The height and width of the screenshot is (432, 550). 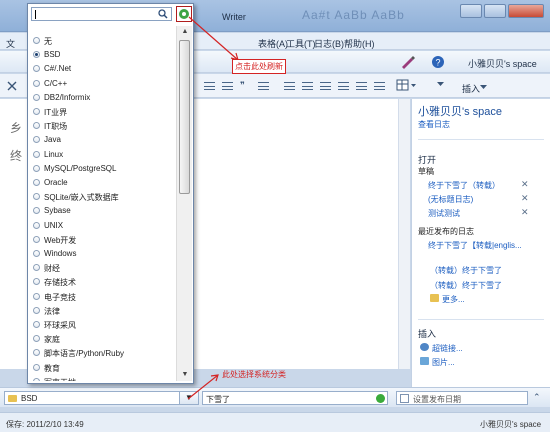 I want to click on scroll-up-icon: ▲, so click(x=185, y=32).